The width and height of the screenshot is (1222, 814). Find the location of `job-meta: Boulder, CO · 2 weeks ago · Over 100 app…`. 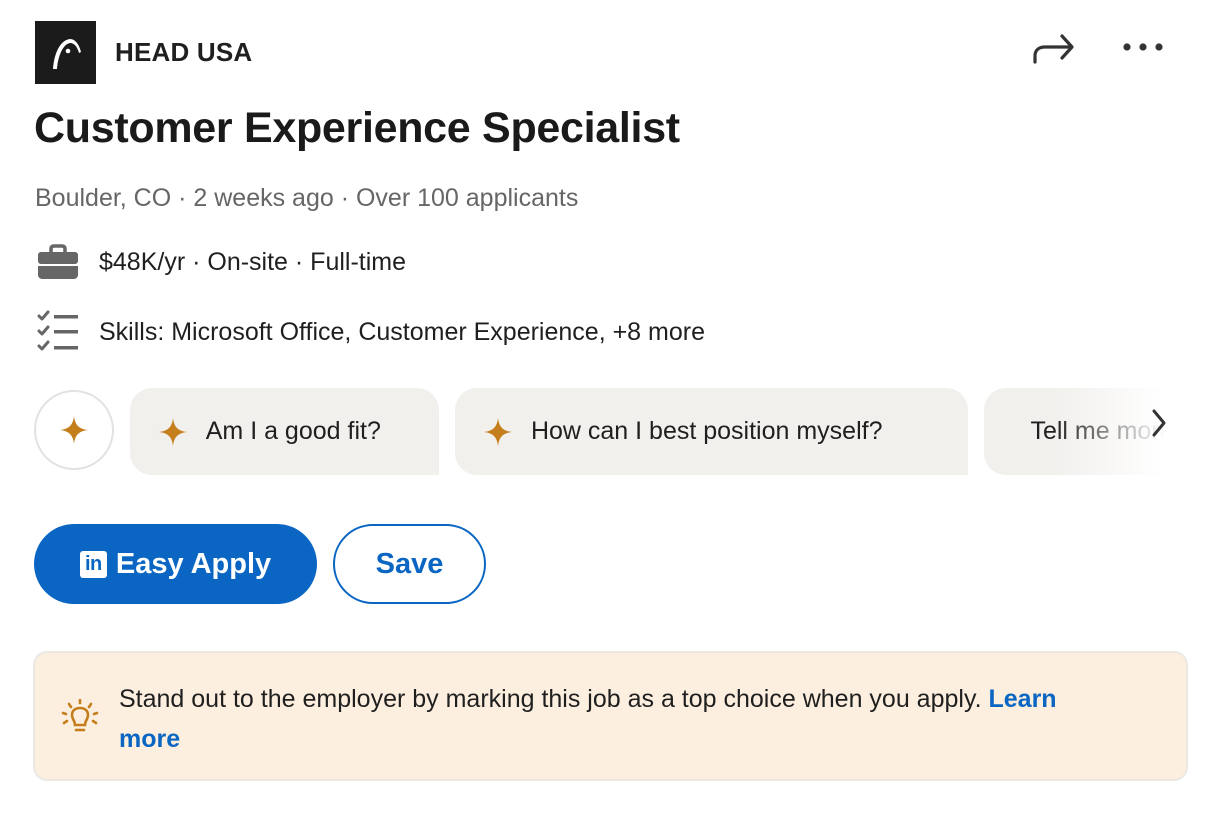

job-meta: Boulder, CO · 2 weeks ago · Over 100 app… is located at coordinates (307, 198).